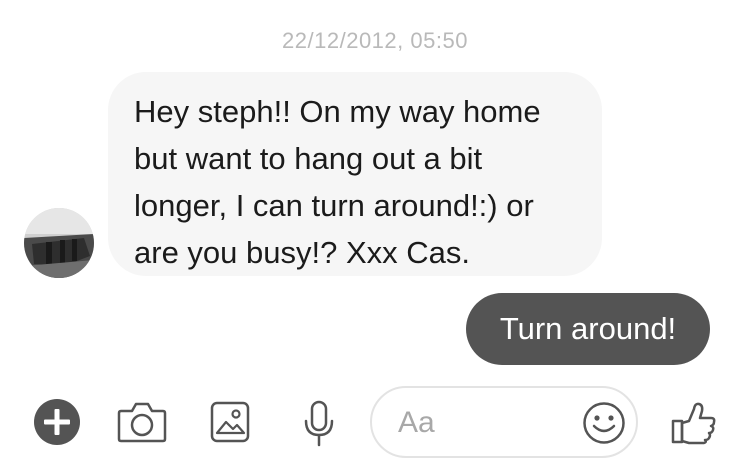 The height and width of the screenshot is (474, 750). Describe the element at coordinates (375, 40) in the screenshot. I see `message-timestamp: 22/12/2012, 05:50` at that location.